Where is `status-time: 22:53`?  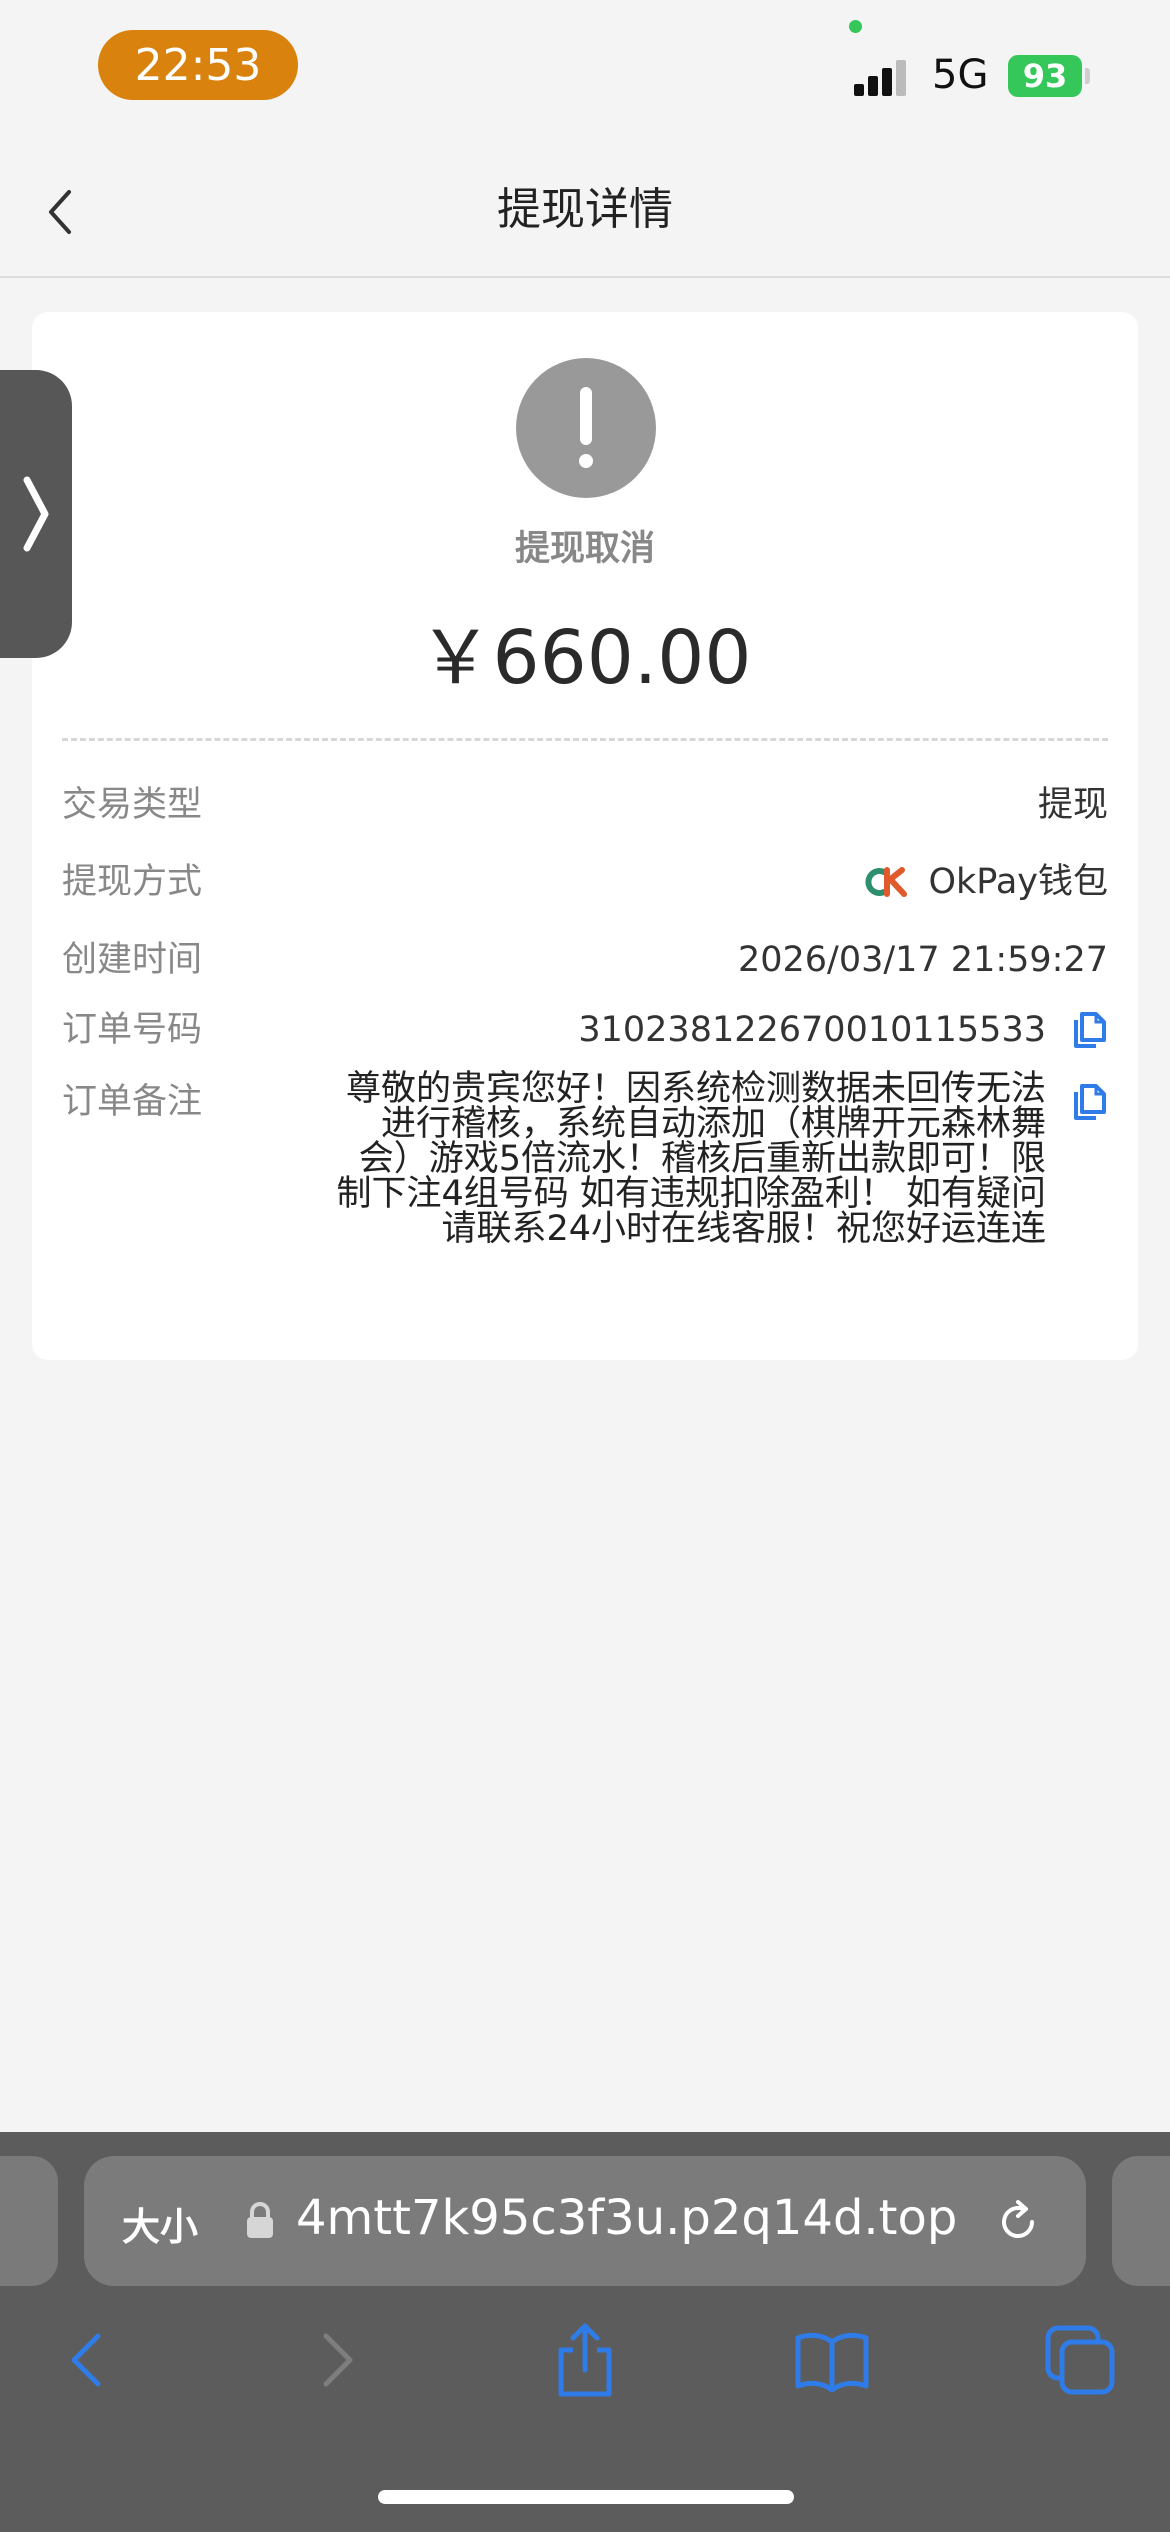
status-time: 22:53 is located at coordinates (198, 65).